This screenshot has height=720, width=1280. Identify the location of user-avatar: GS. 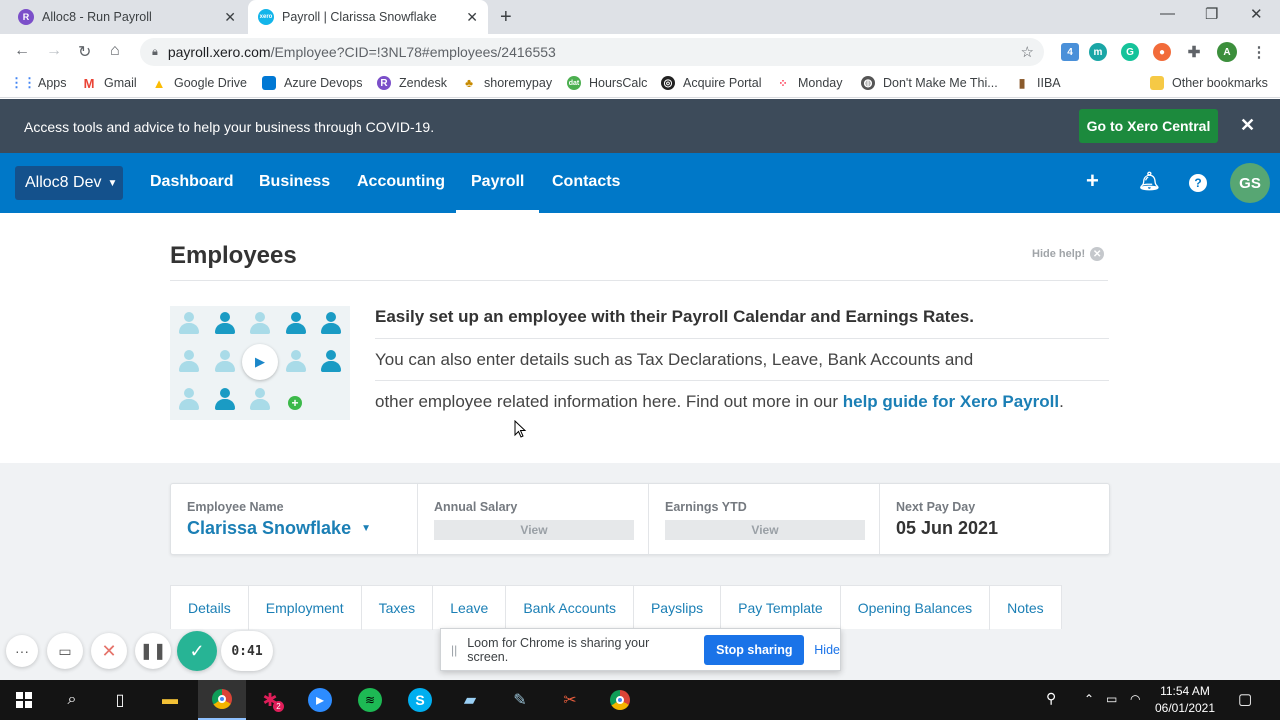
(1250, 183).